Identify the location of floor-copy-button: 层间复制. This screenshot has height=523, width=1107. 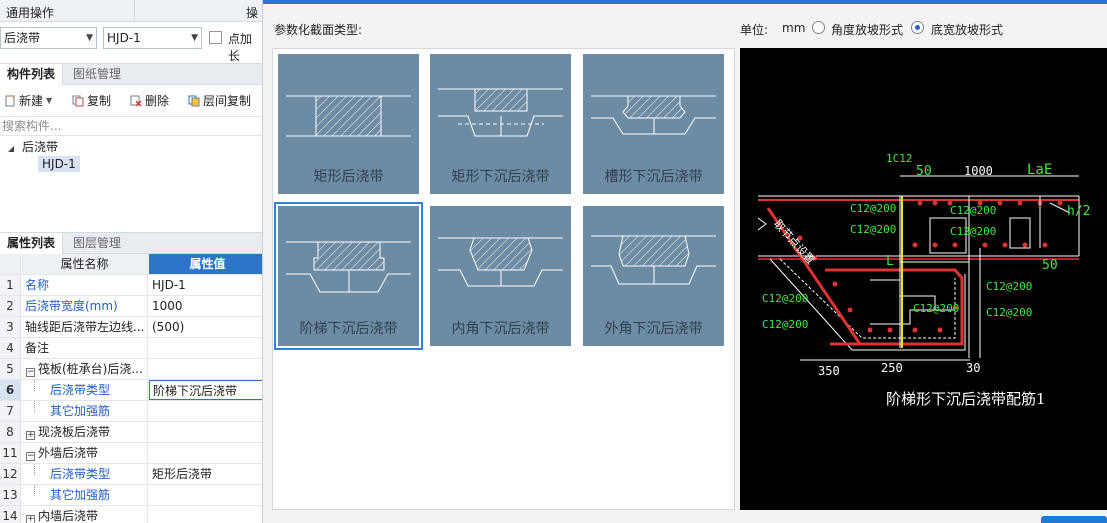
(219, 101).